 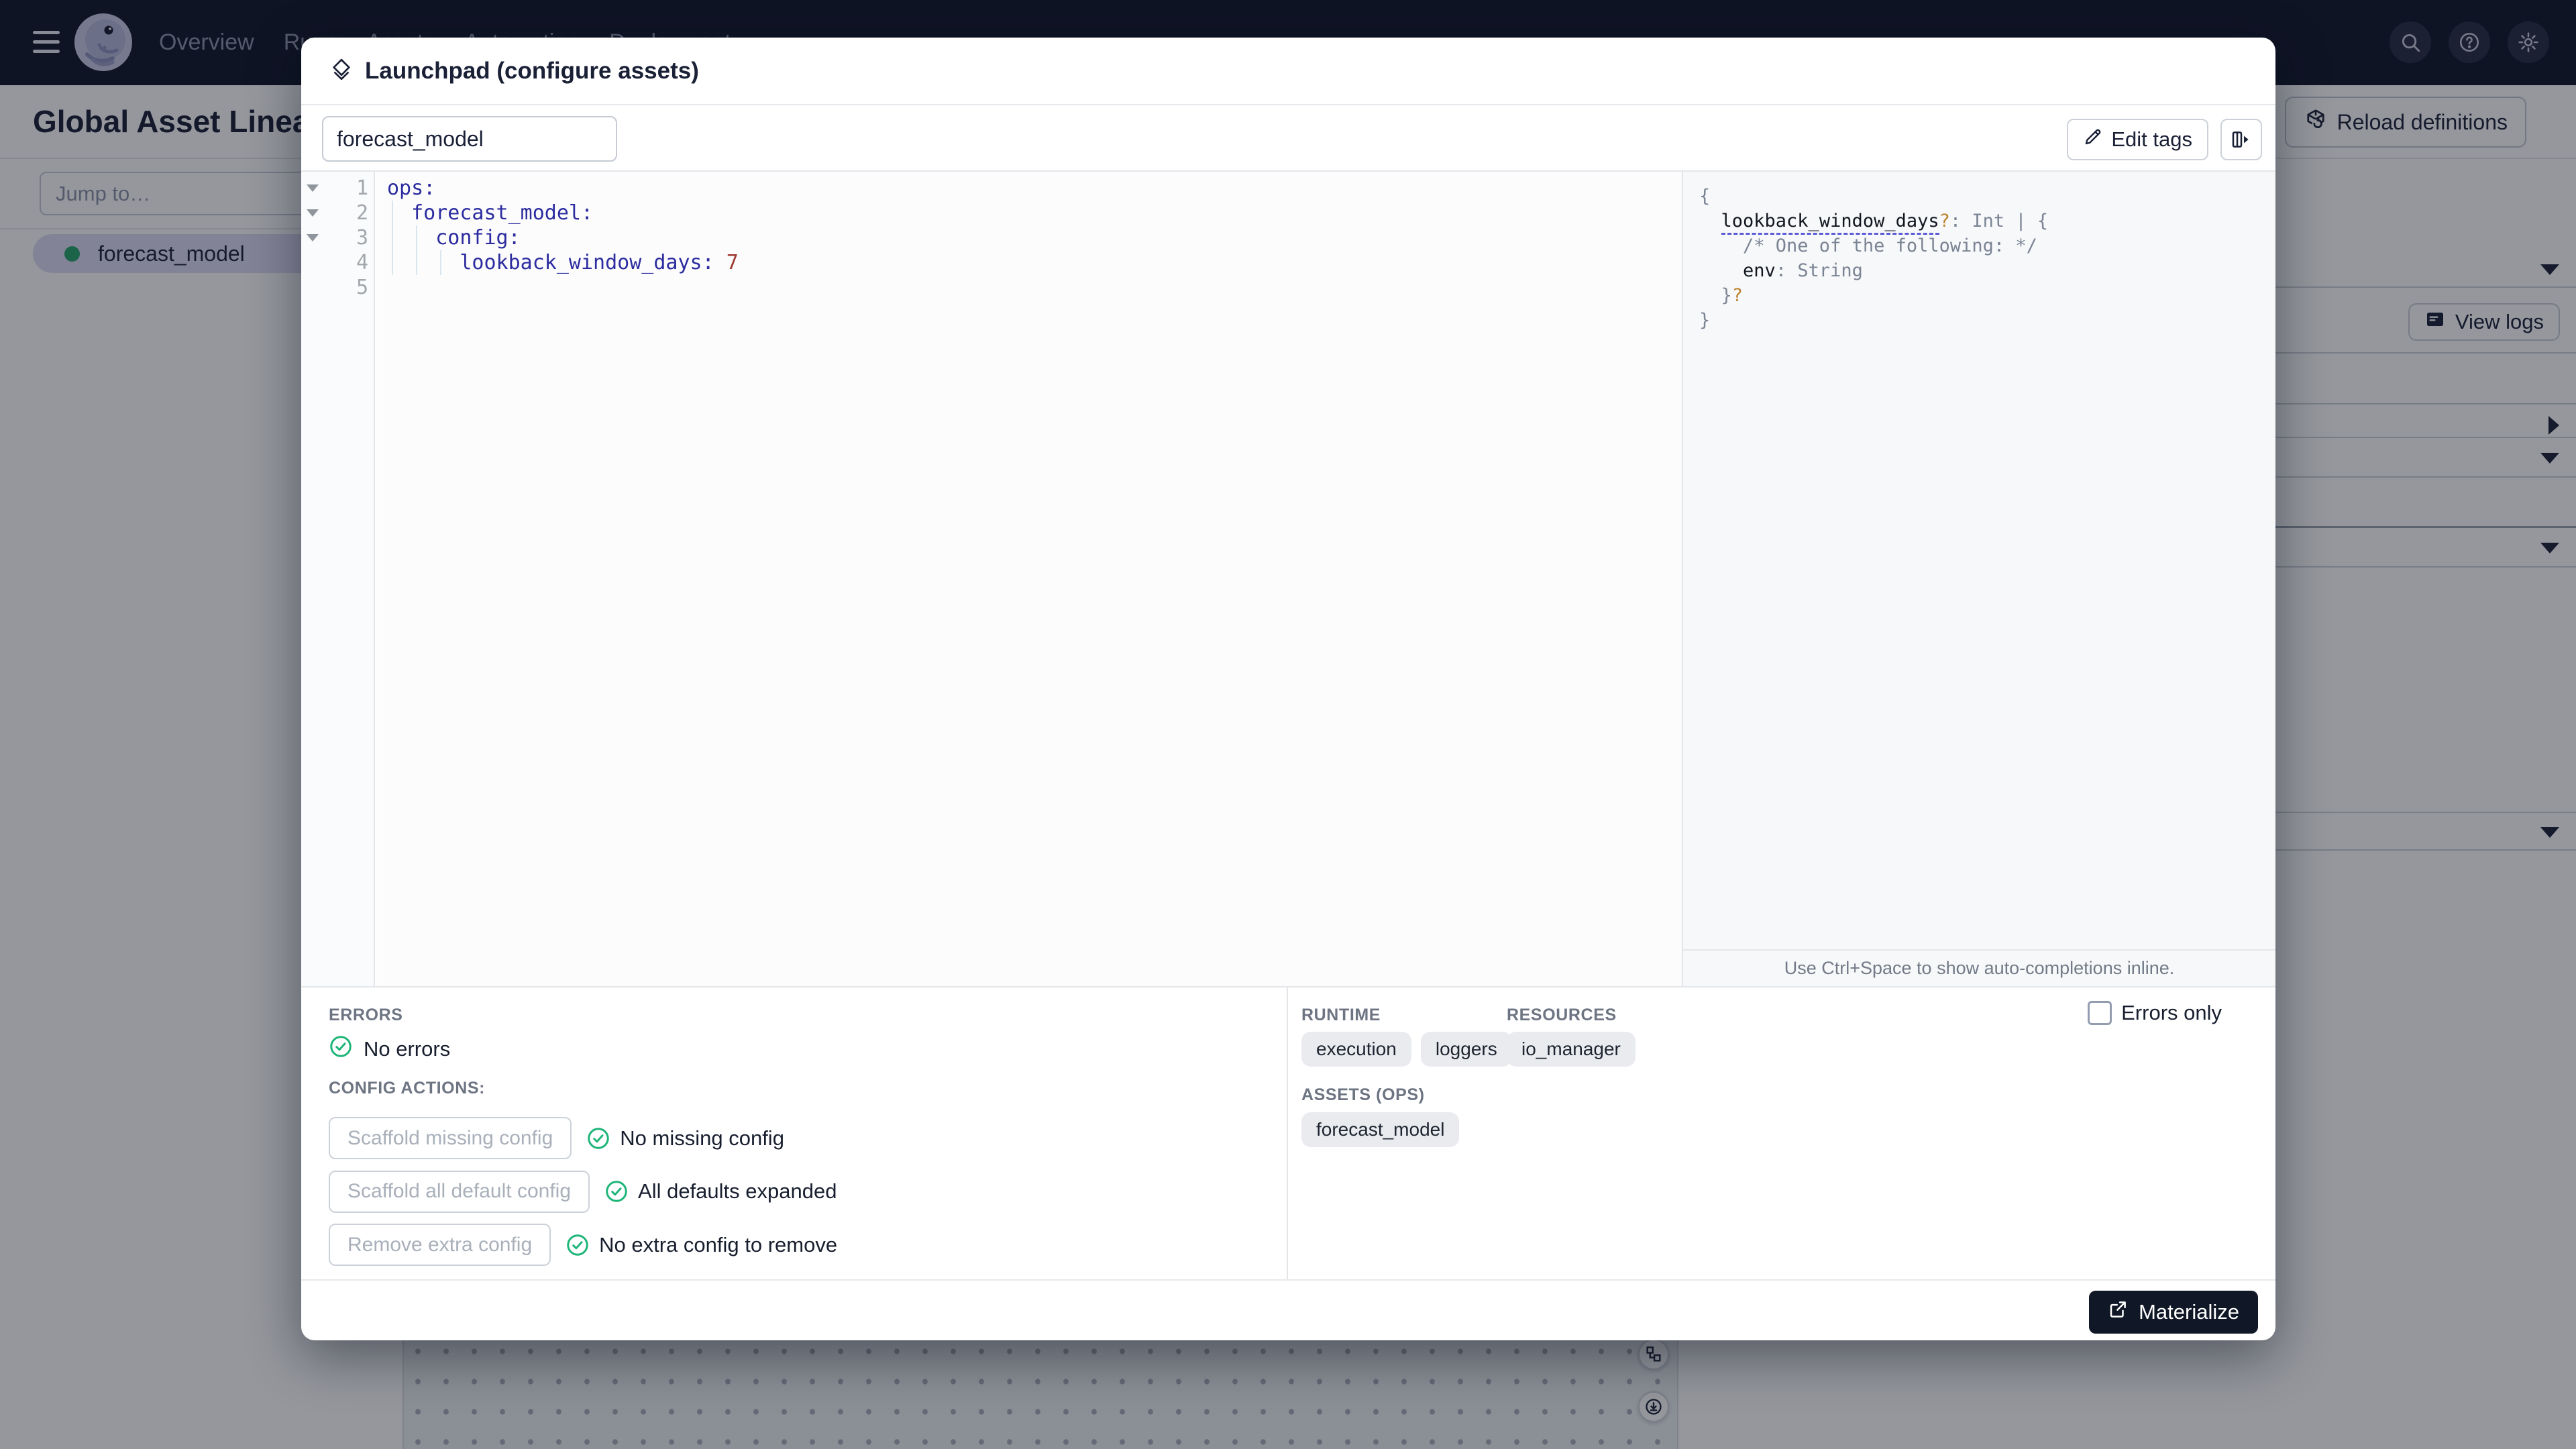 What do you see at coordinates (362, 287) in the screenshot?
I see `line-number: 5` at bounding box center [362, 287].